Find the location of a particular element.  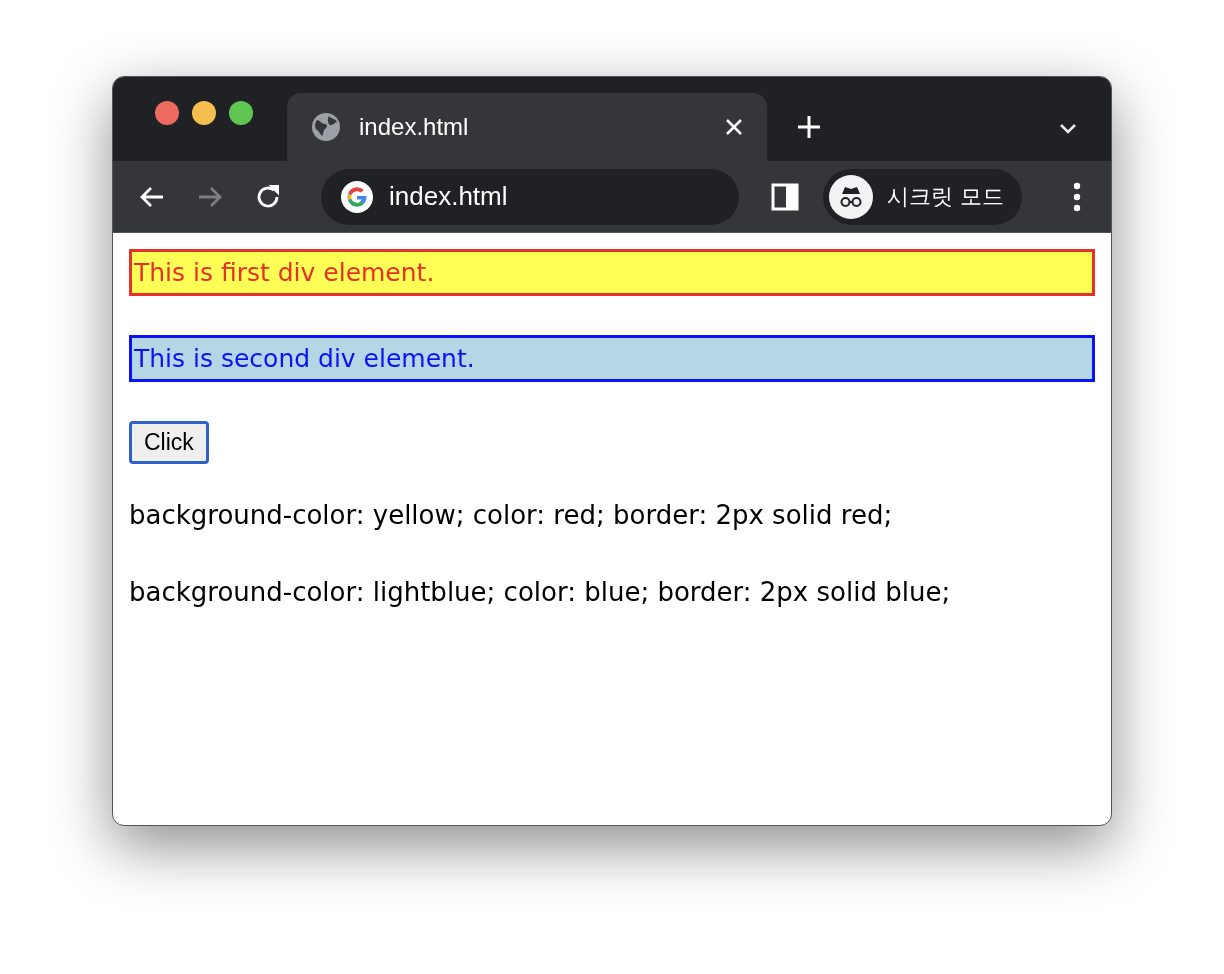

tab-list-chevron-icon is located at coordinates (1068, 129).